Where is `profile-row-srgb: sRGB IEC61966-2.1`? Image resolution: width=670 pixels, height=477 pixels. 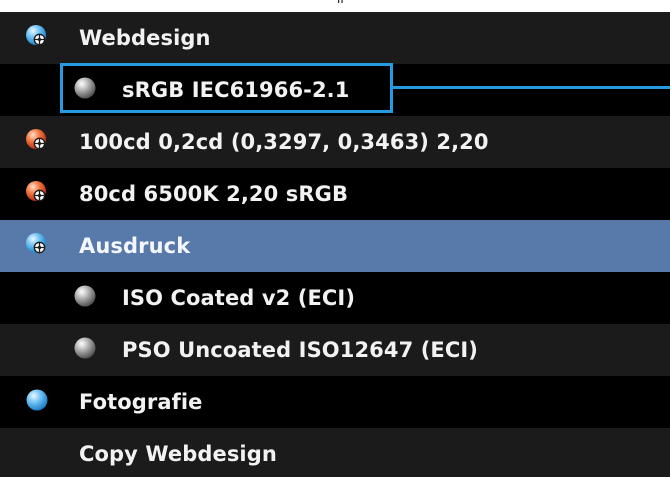
profile-row-srgb: sRGB IEC61966-2.1 is located at coordinates (335, 90).